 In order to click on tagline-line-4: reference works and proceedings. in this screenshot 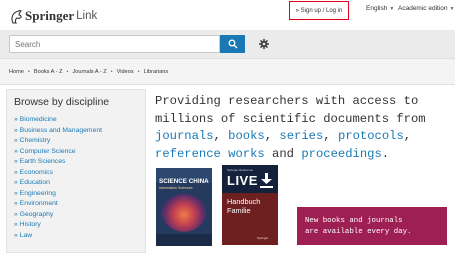, I will do `click(303, 155)`.